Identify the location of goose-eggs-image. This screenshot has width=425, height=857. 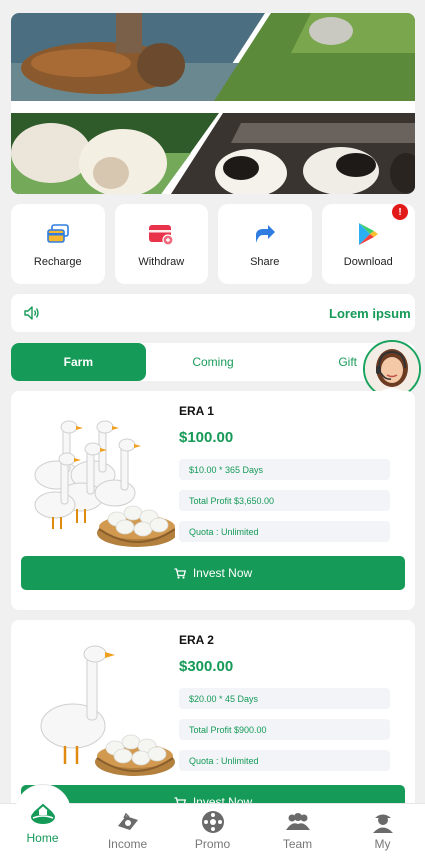
(107, 710).